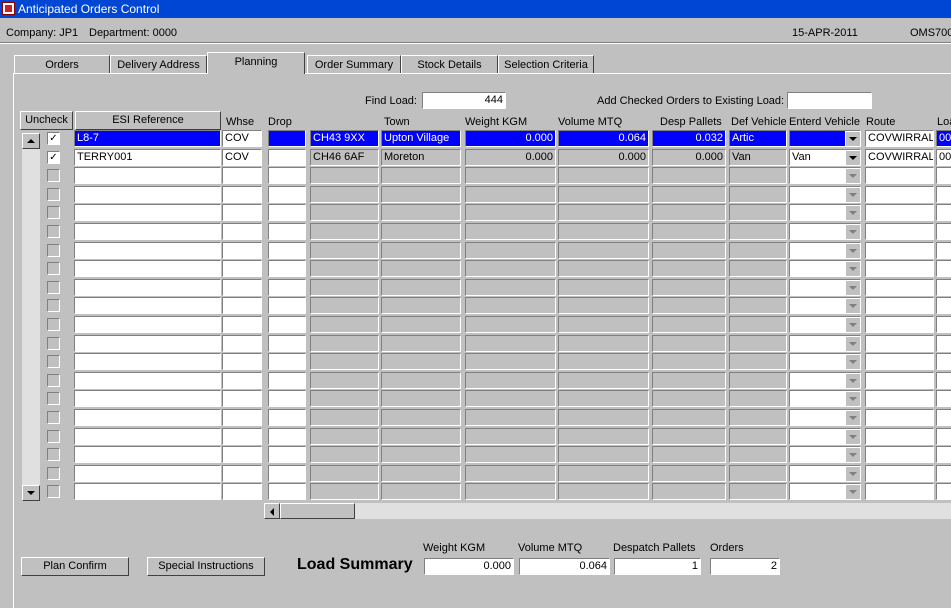 The image size is (951, 608). Describe the element at coordinates (603, 157) in the screenshot. I see `cell-volume: 0.000` at that location.